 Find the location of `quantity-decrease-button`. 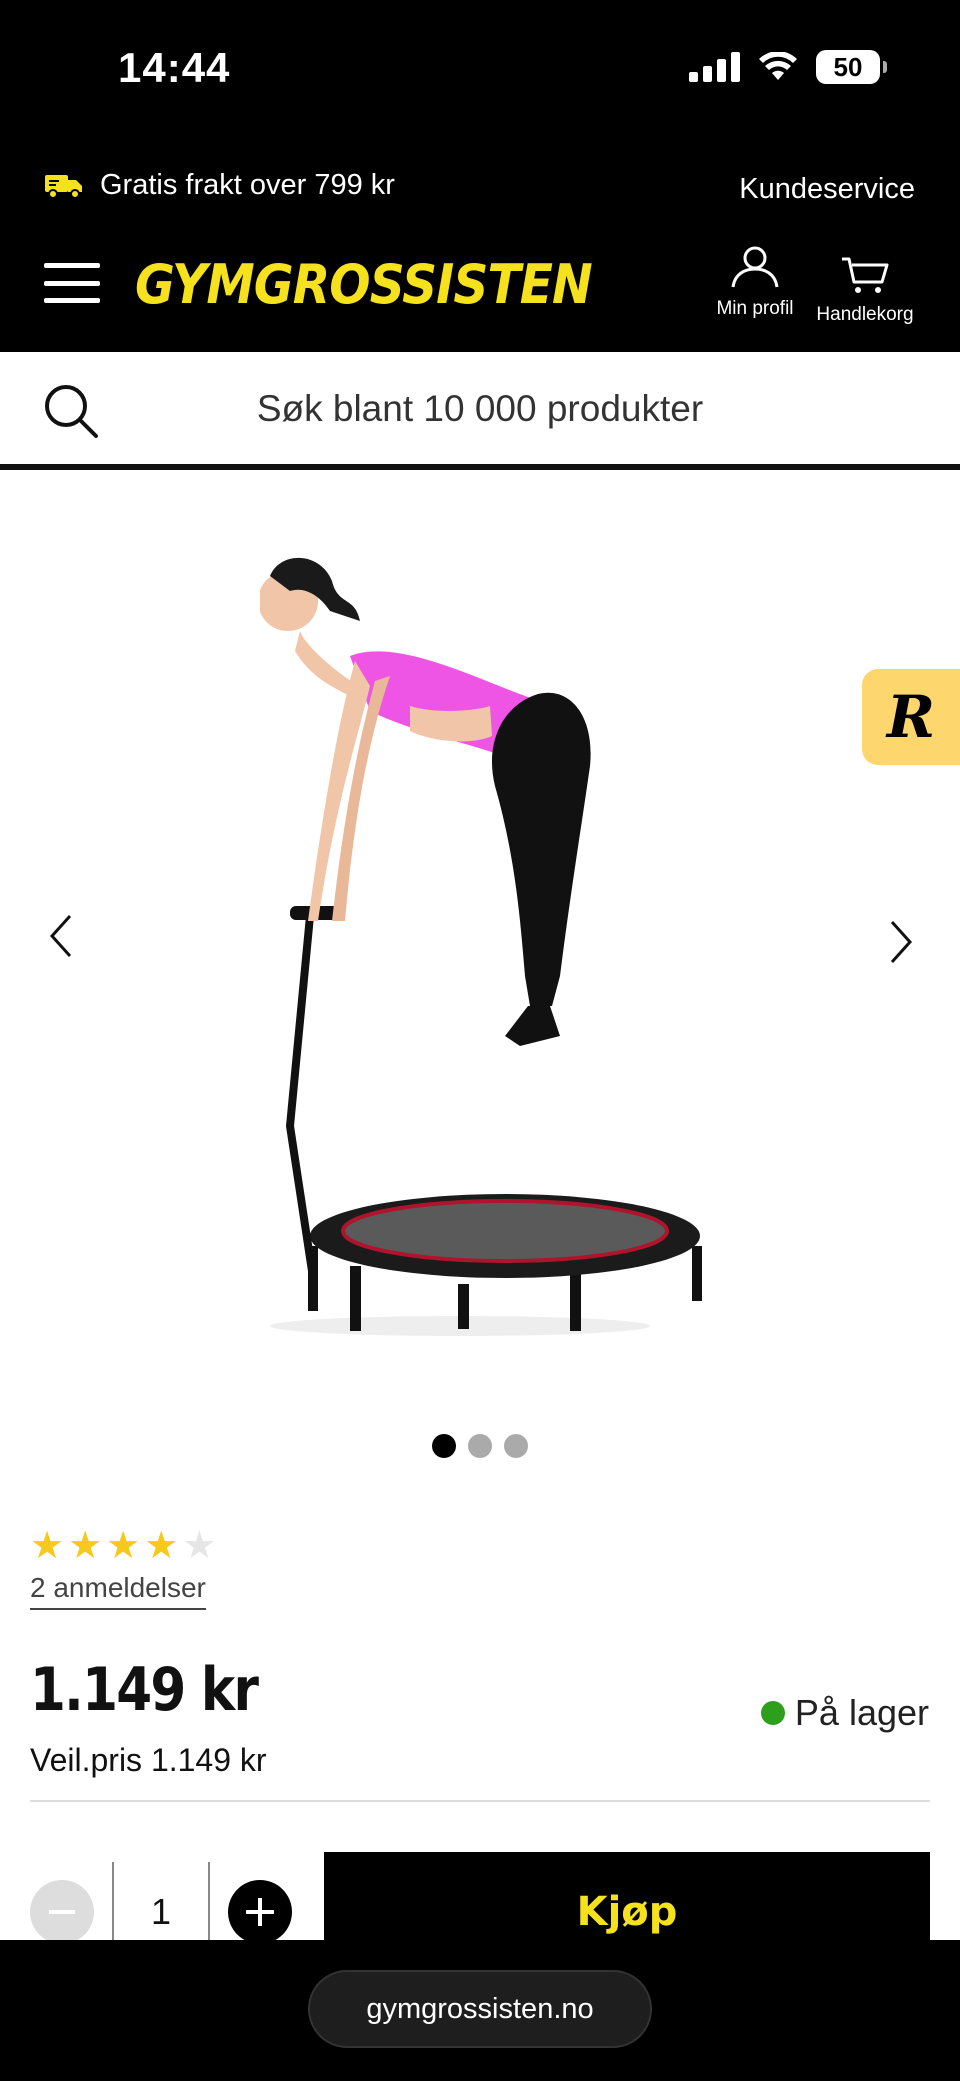

quantity-decrease-button is located at coordinates (62, 1912).